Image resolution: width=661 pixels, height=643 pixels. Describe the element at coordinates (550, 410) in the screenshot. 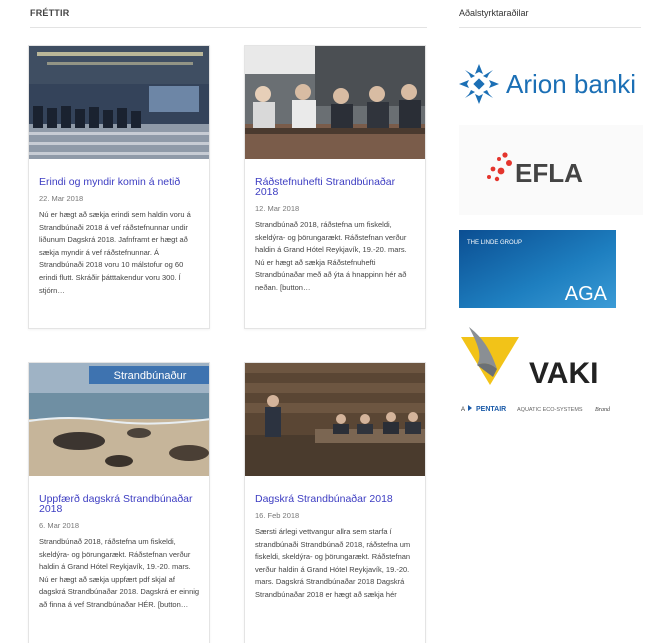

I see `vaki-byline-suffix: AQUATIC ECO-SYSTEMS` at that location.